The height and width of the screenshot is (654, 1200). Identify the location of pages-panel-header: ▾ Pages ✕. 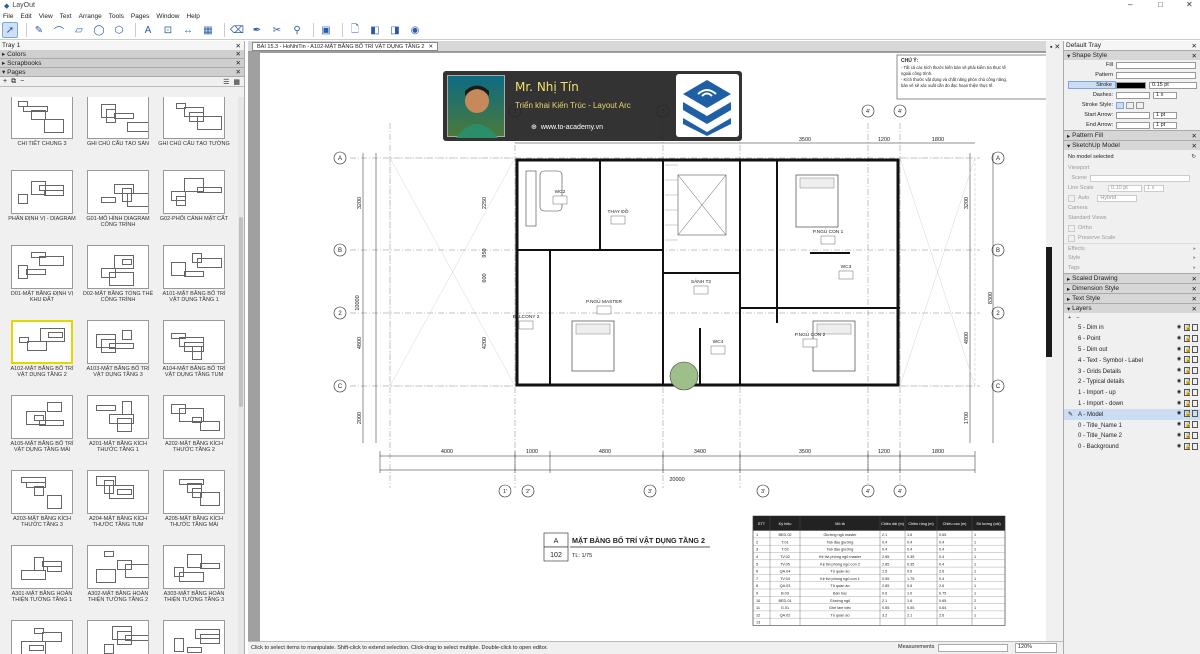
(122, 72).